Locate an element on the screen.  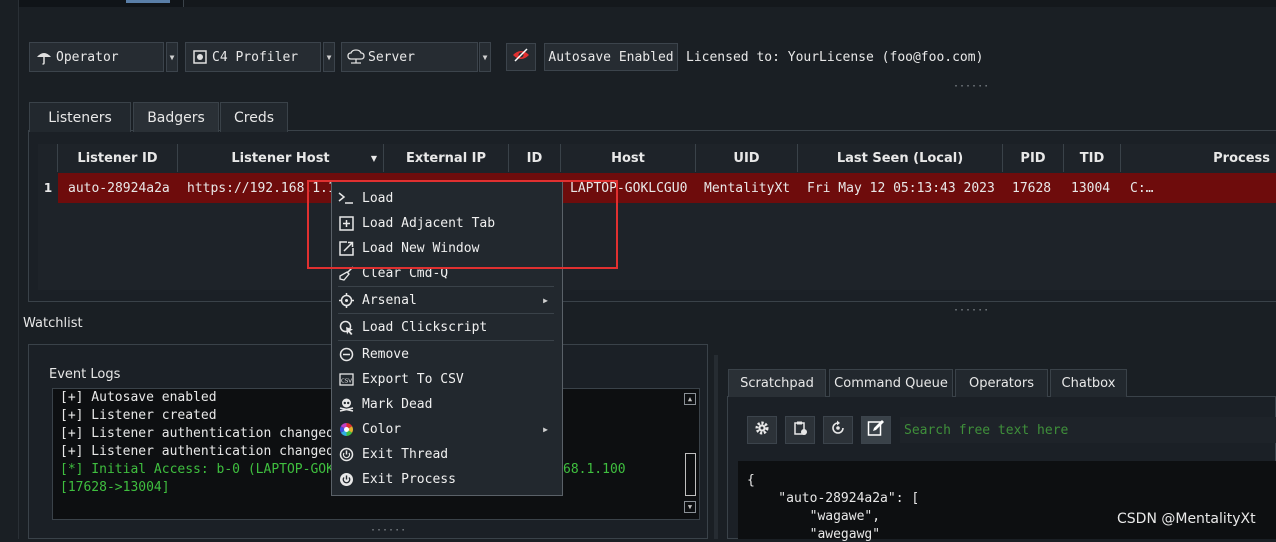
left-dock-edge is located at coordinates (9, 269).